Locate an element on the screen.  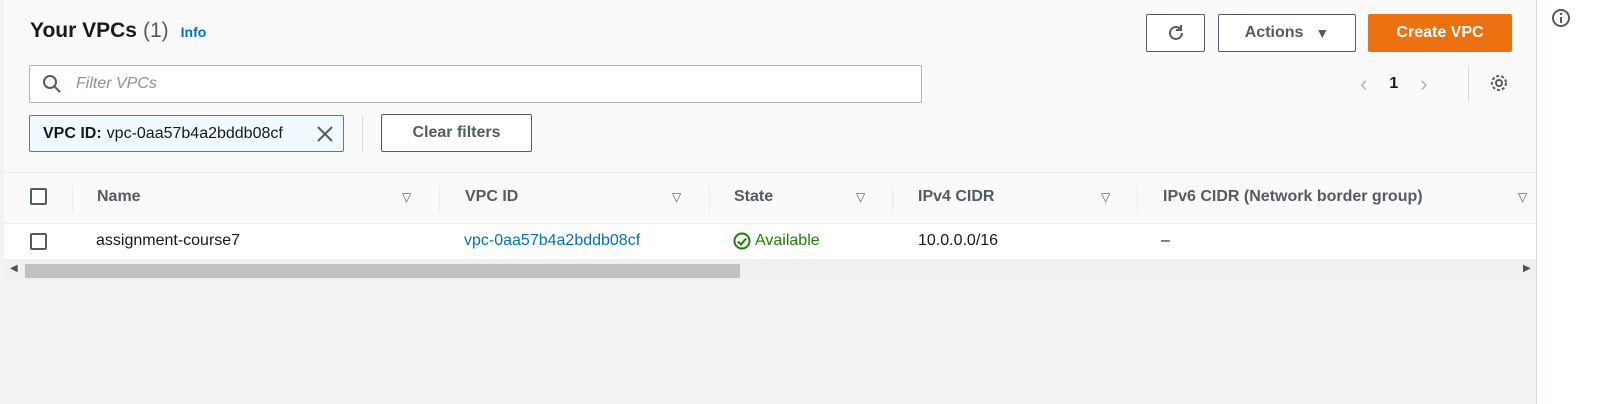
clear-filters-button: Clear filters is located at coordinates (456, 133).